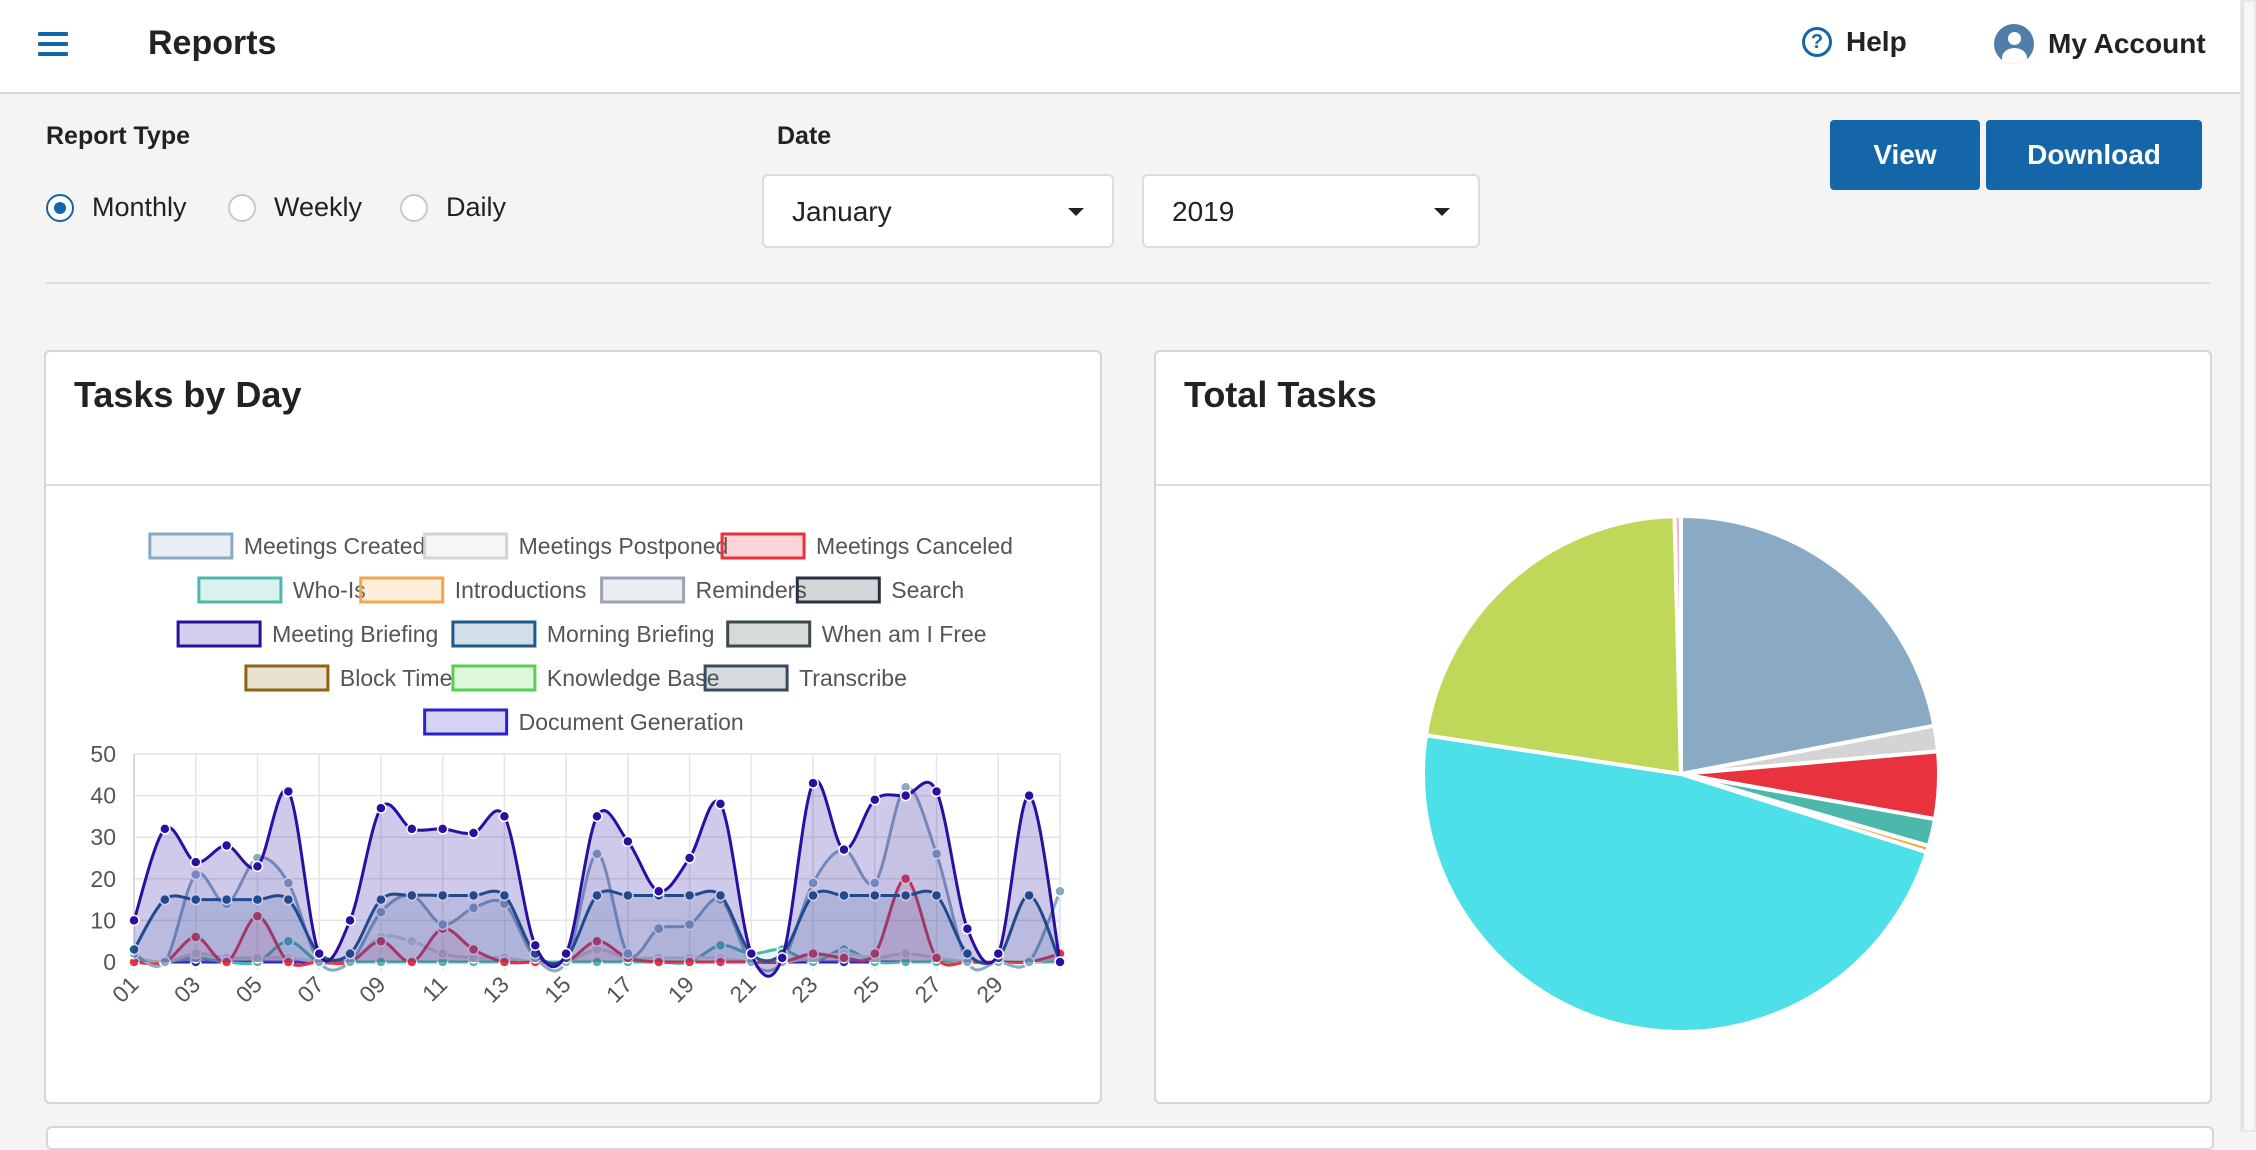  Describe the element at coordinates (866, 989) in the screenshot. I see `x-tick-label: 25` at that location.